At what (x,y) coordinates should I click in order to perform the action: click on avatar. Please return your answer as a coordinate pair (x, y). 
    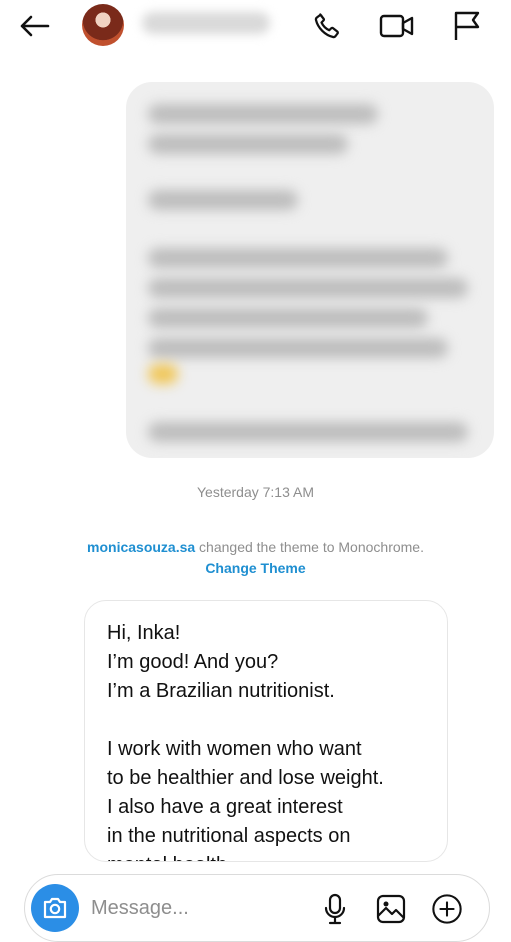
    Looking at the image, I should click on (103, 25).